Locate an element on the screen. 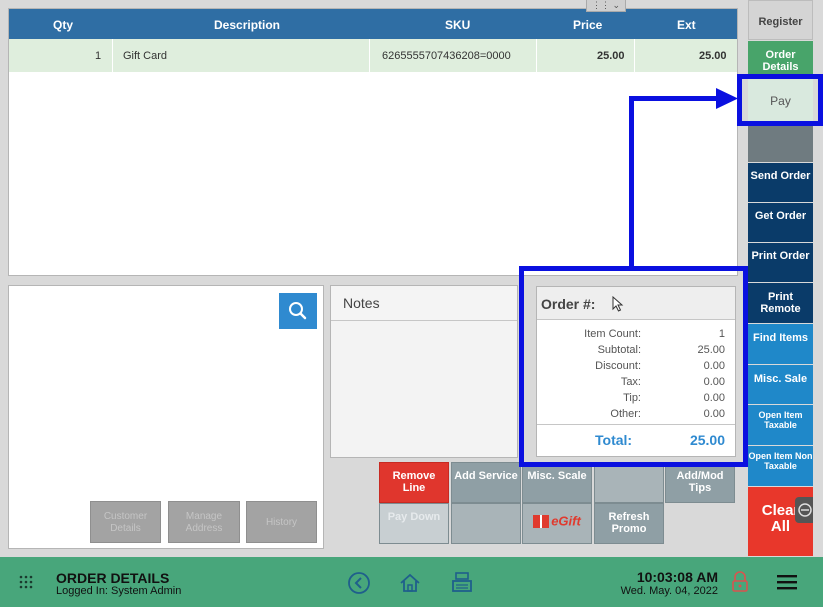 Image resolution: width=823 pixels, height=607 pixels. nav-open-item-non-taxable: Open Item Non Taxable is located at coordinates (780, 466).